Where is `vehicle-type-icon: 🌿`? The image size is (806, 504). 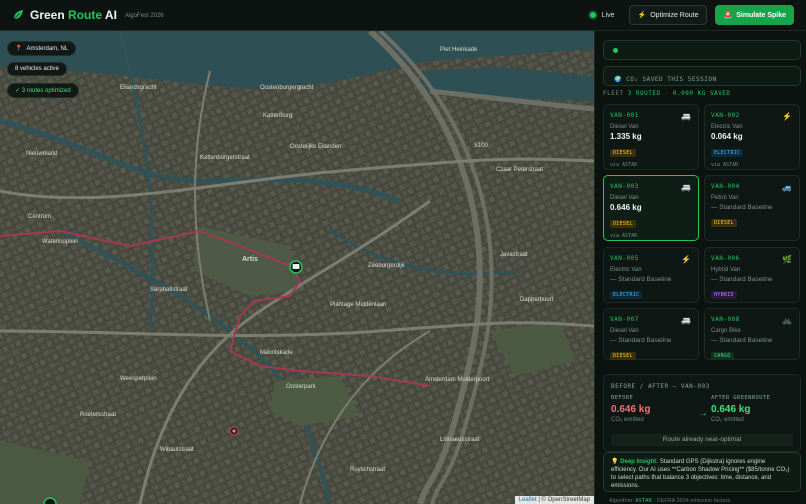 vehicle-type-icon: 🌿 is located at coordinates (787, 259).